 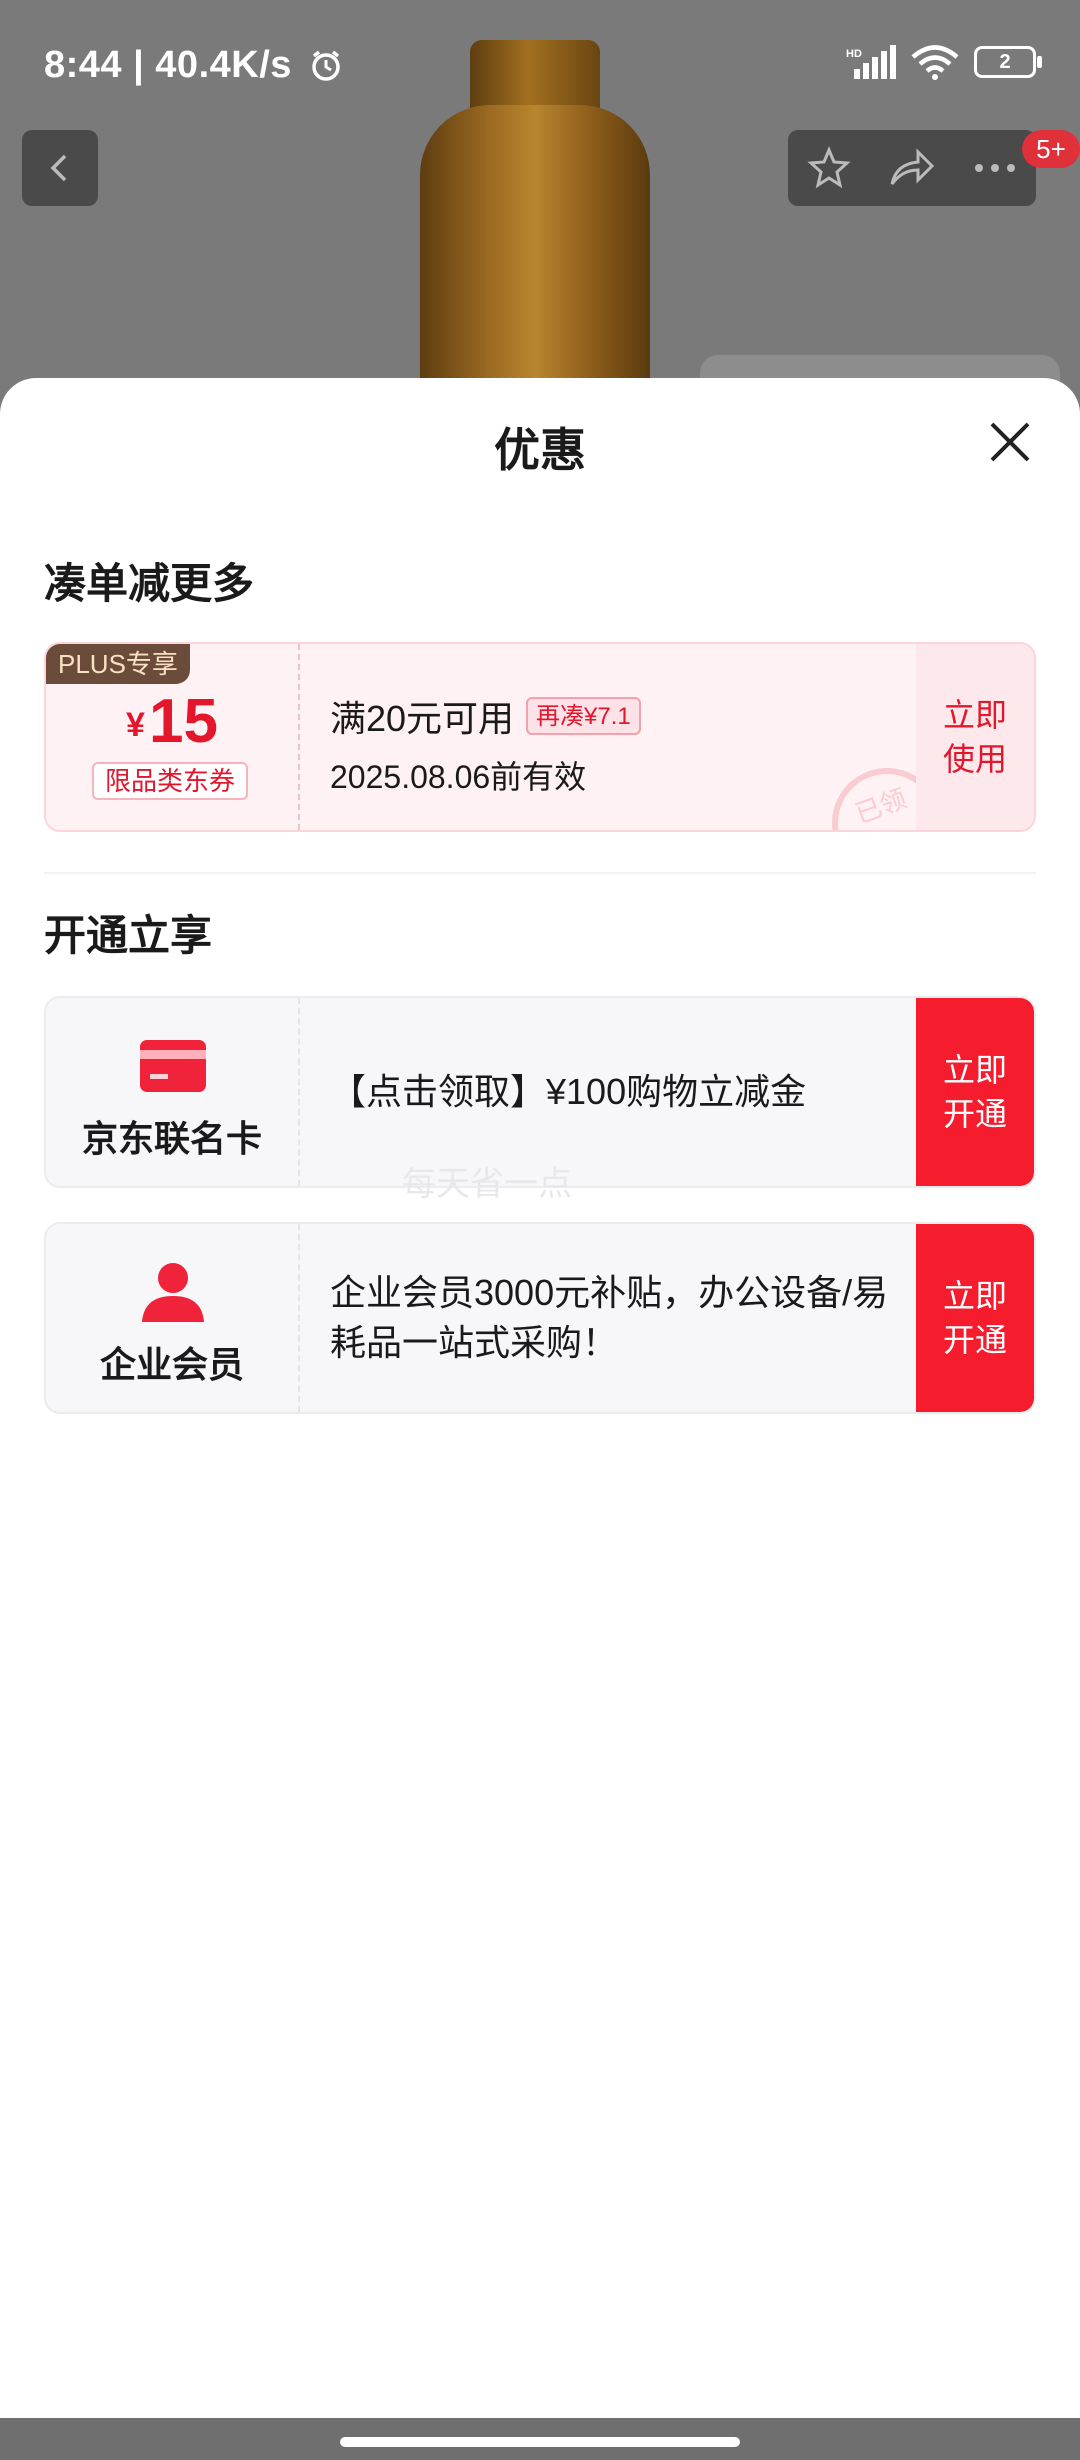 What do you see at coordinates (485, 744) in the screenshot?
I see `coupon-details: 满20元可用 再凑¥7.1 2025.08.06前有效` at bounding box center [485, 744].